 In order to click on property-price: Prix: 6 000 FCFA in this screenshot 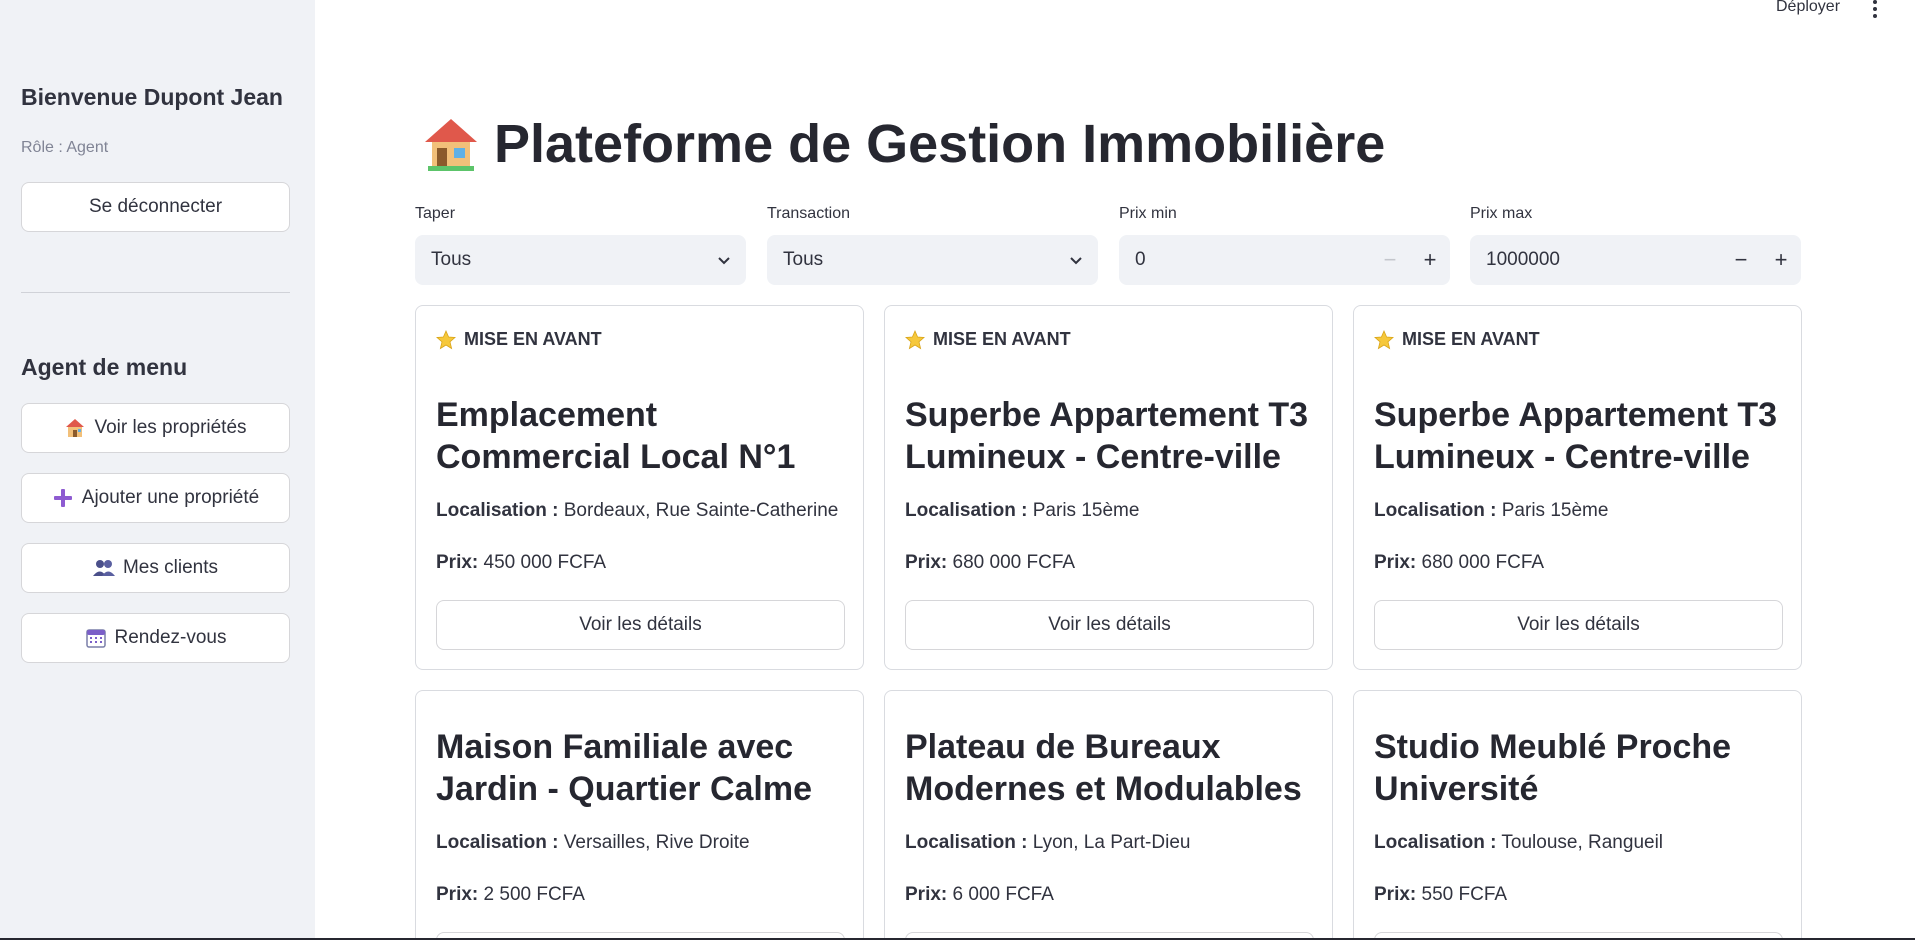, I will do `click(979, 895)`.